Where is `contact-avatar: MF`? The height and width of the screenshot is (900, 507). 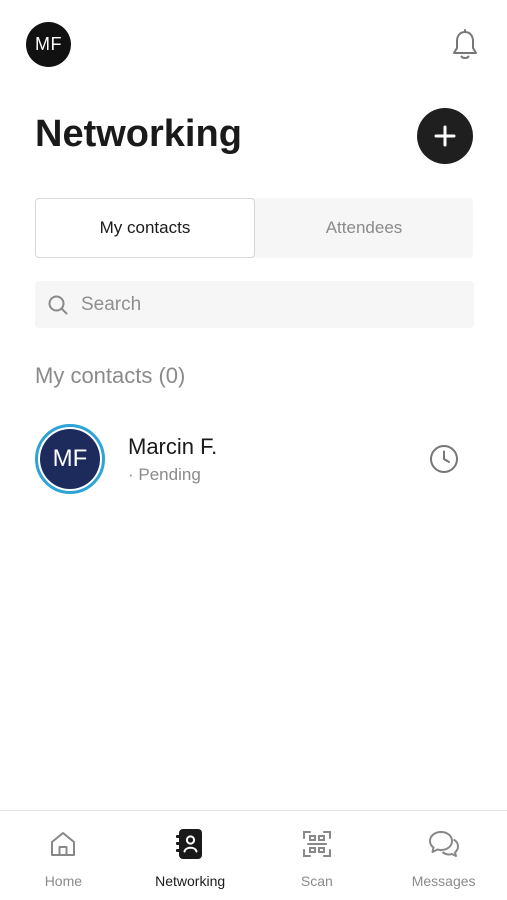
contact-avatar: MF is located at coordinates (70, 459).